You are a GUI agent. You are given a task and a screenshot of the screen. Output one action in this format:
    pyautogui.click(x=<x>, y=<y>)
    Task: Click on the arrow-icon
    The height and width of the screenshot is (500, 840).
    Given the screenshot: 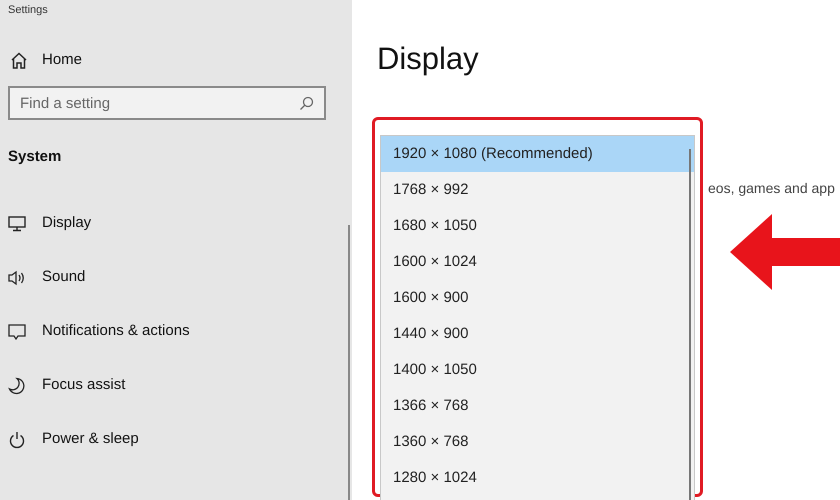 What is the action you would take?
    pyautogui.click(x=785, y=252)
    